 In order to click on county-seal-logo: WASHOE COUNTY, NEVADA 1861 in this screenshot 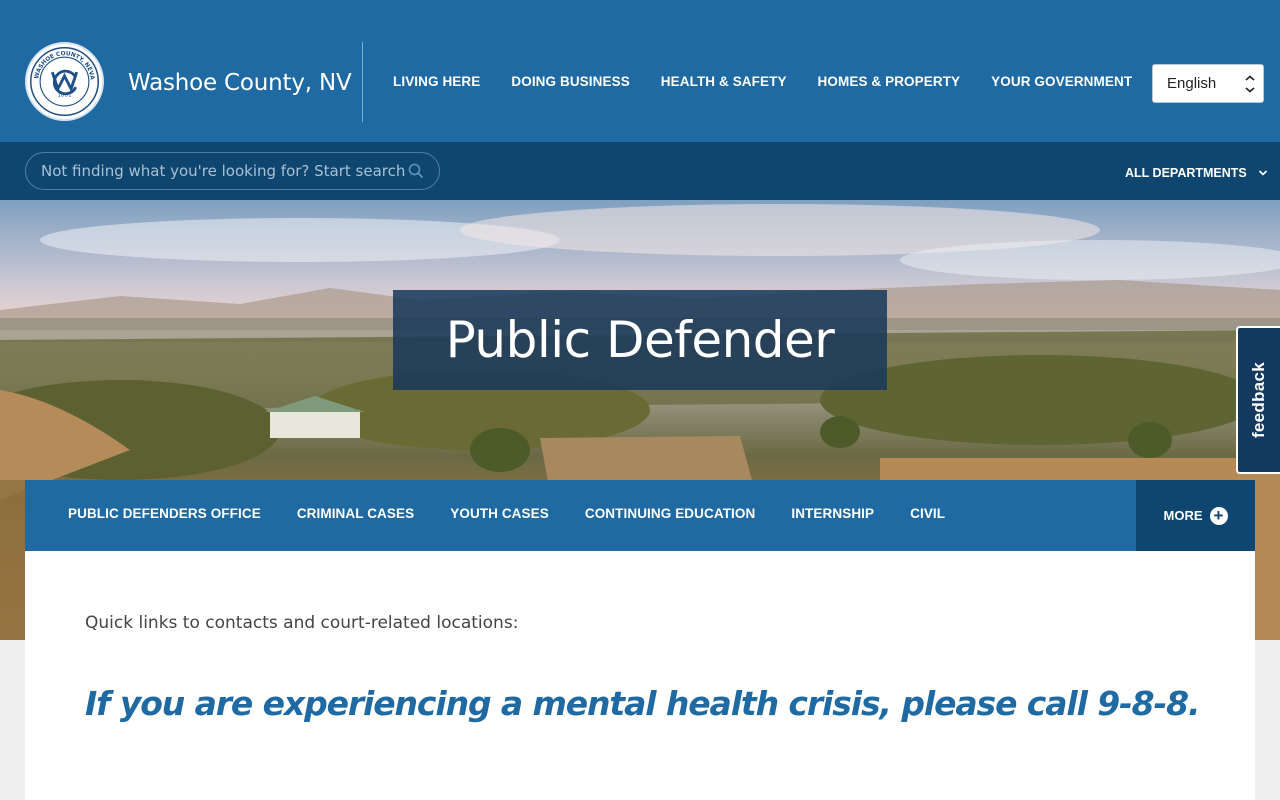, I will do `click(64, 80)`.